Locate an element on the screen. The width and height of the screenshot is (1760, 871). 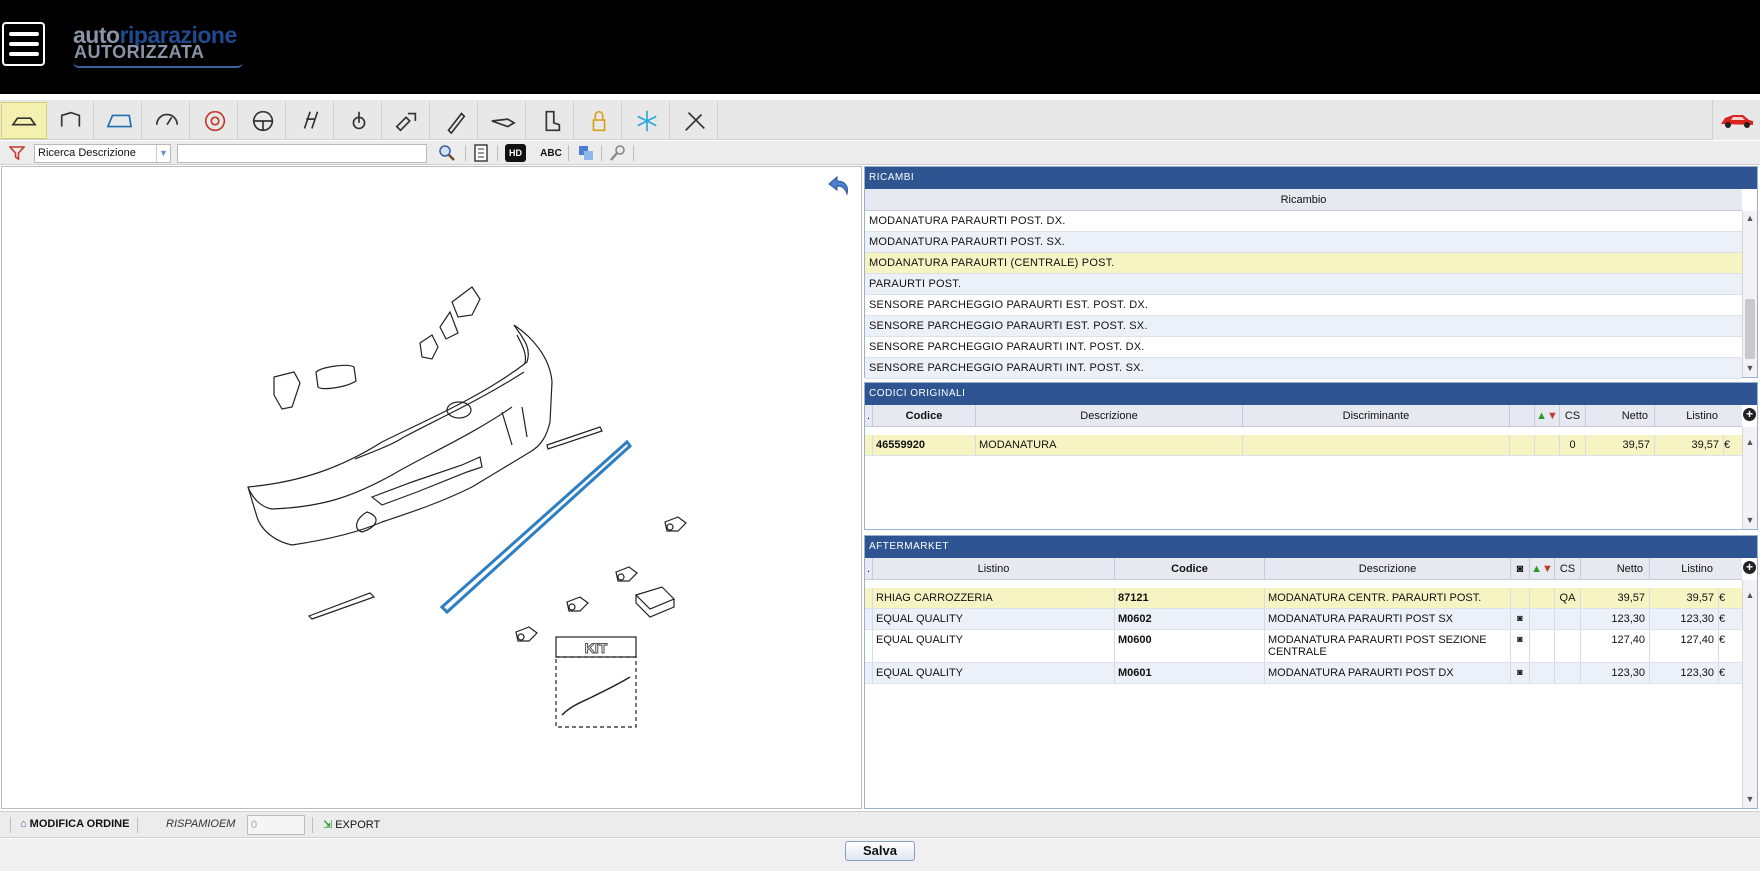
listino-cell: 39,57 is located at coordinates (1684, 598).